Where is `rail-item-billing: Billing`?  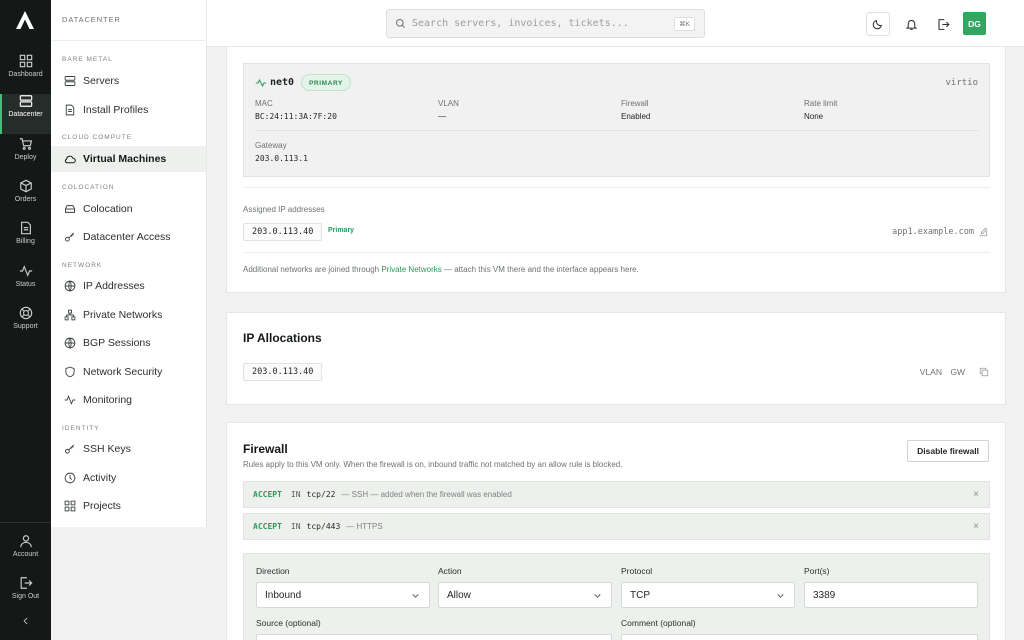
rail-item-billing: Billing is located at coordinates (25, 241).